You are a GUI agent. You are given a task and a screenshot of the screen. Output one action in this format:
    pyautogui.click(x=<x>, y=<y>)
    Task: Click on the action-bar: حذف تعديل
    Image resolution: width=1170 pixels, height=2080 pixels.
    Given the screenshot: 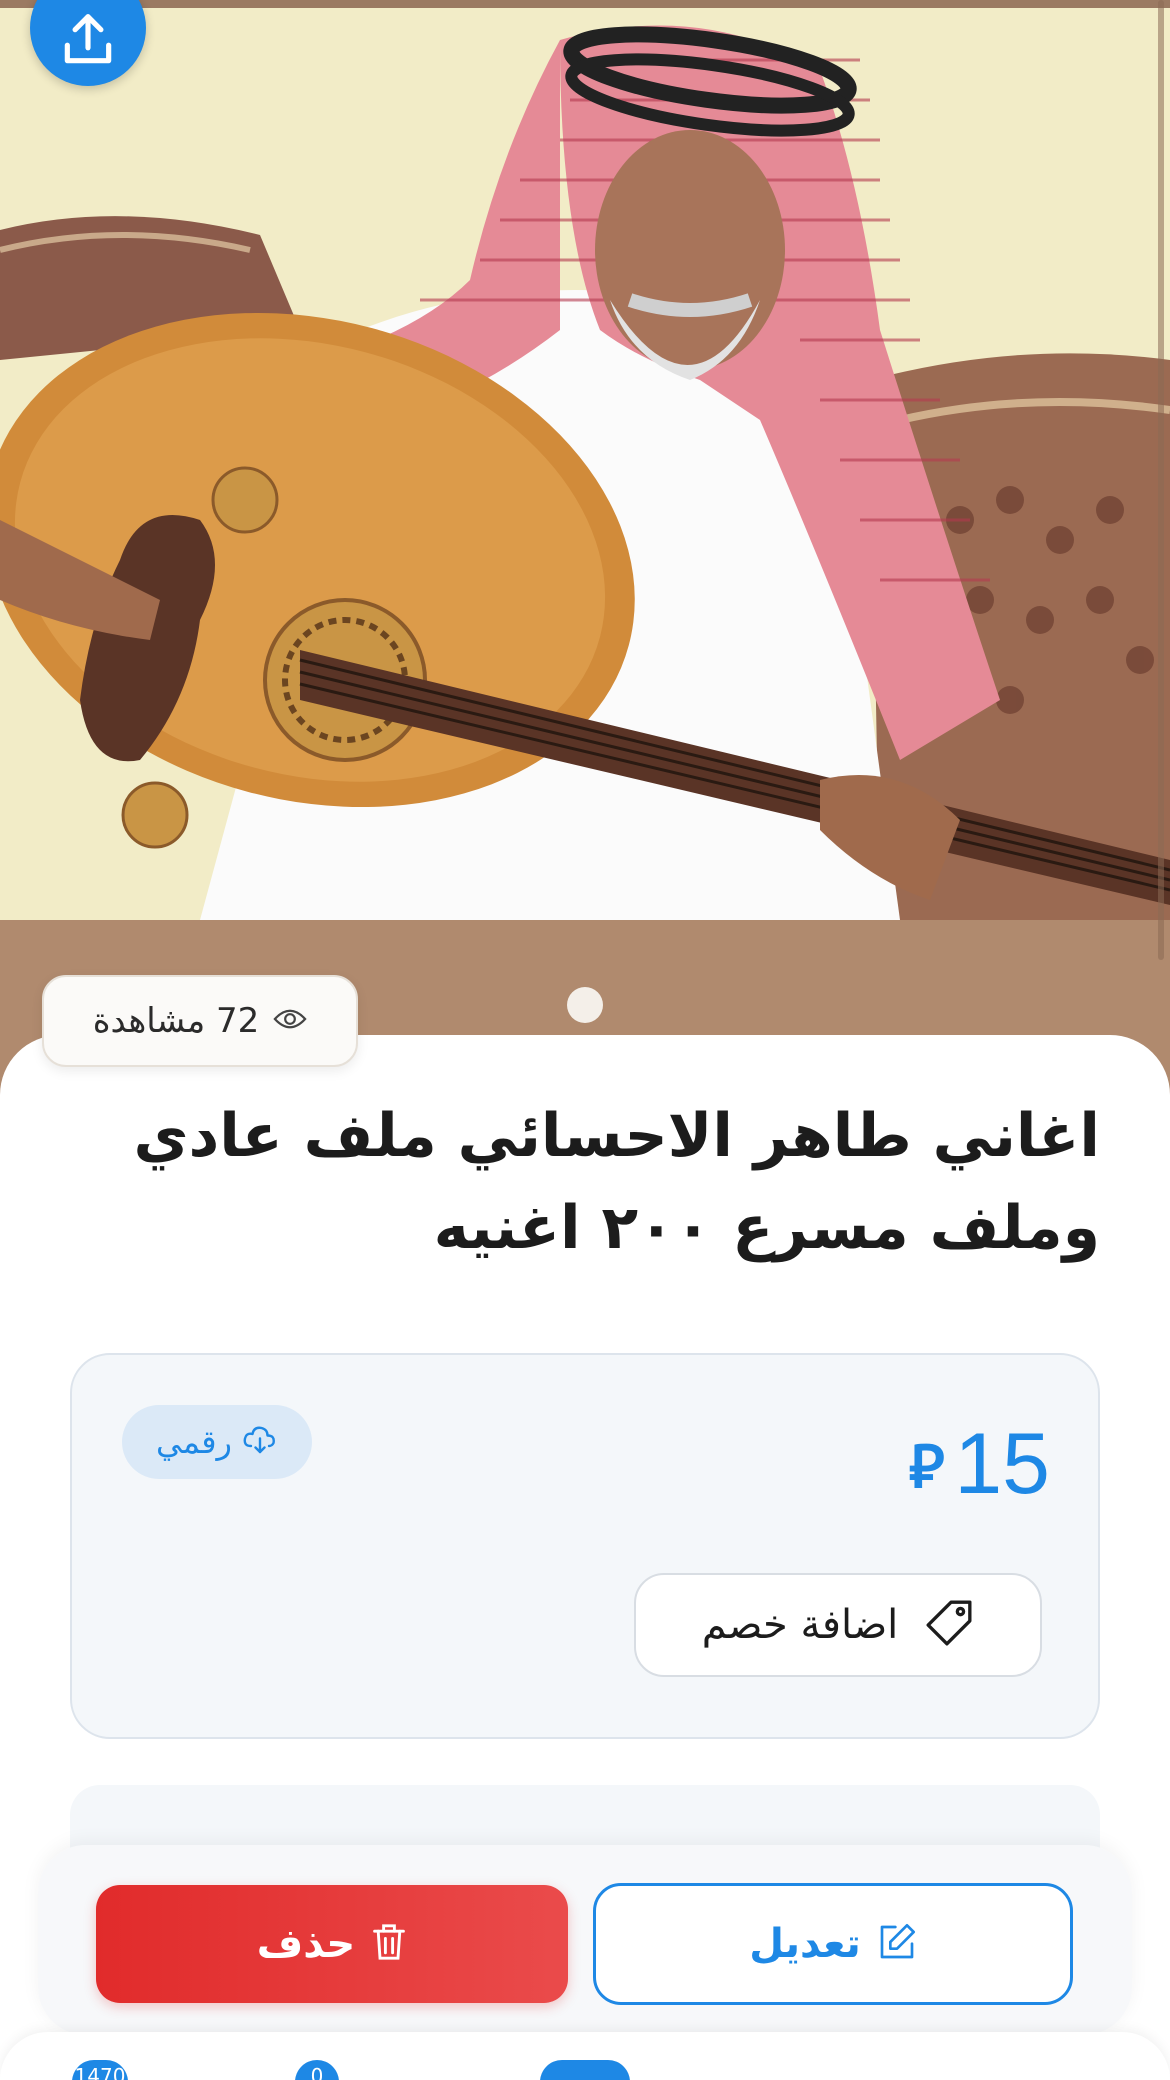 What is the action you would take?
    pyautogui.click(x=585, y=1940)
    